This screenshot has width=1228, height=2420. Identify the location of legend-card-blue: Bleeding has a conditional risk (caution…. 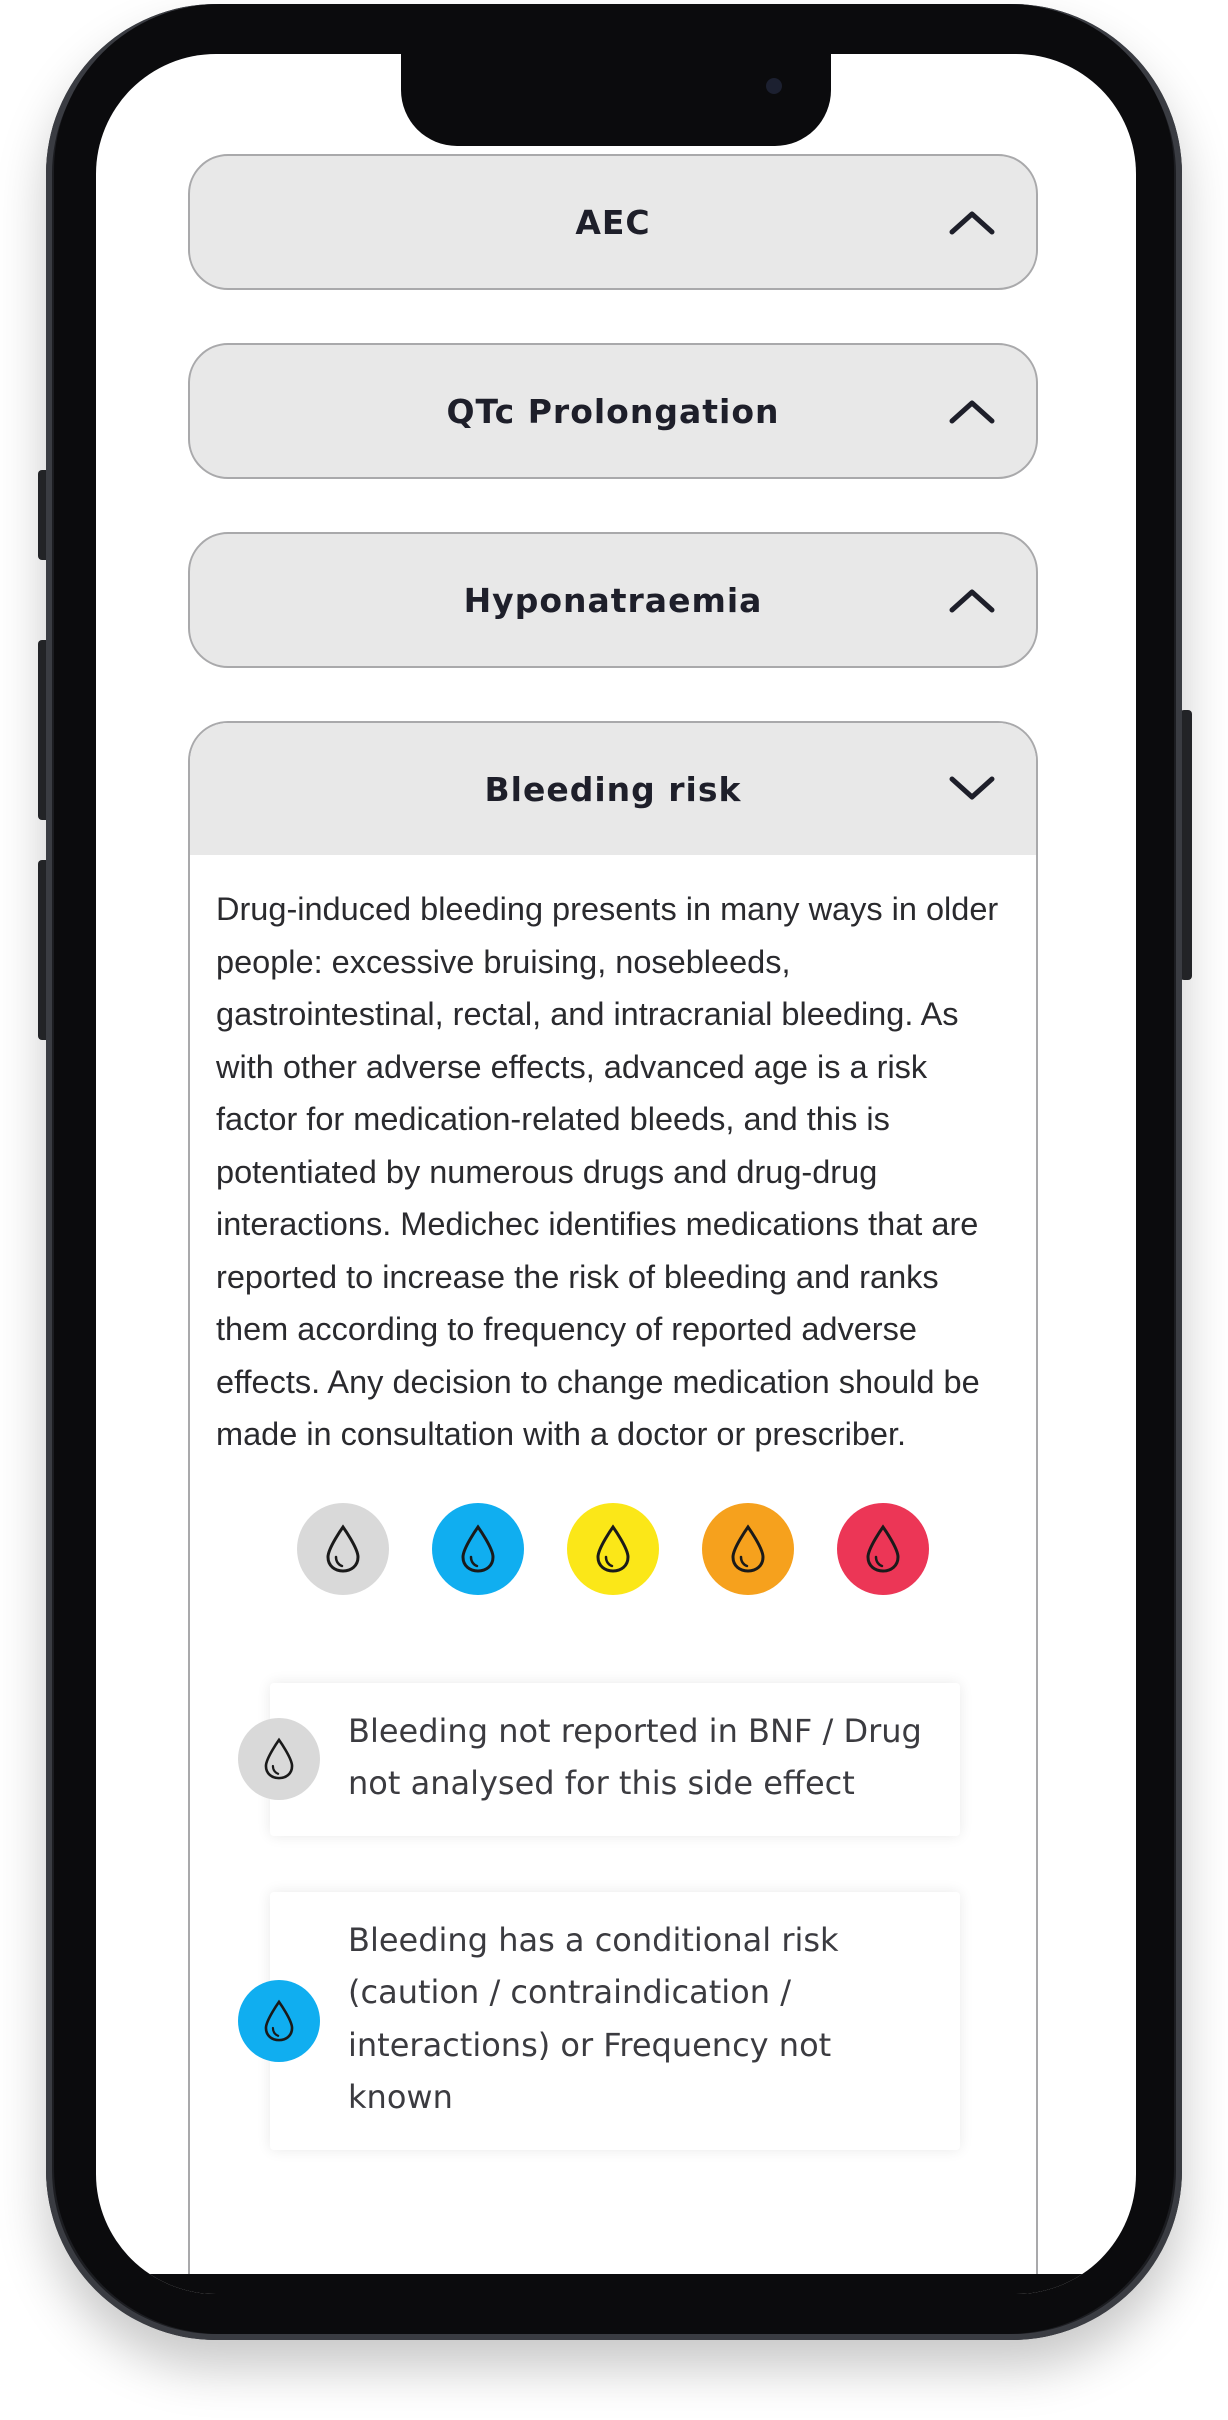
(599, 2020).